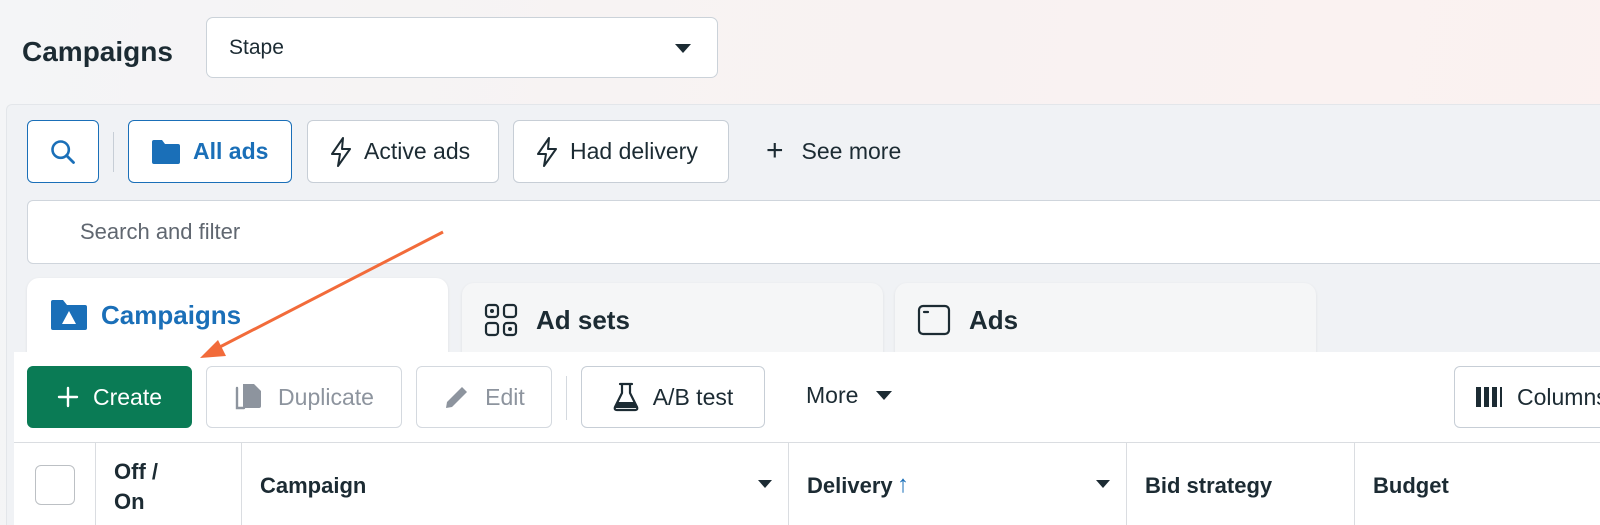 The width and height of the screenshot is (1600, 525). Describe the element at coordinates (136, 471) in the screenshot. I see `column-off-on-line1: Off /` at that location.